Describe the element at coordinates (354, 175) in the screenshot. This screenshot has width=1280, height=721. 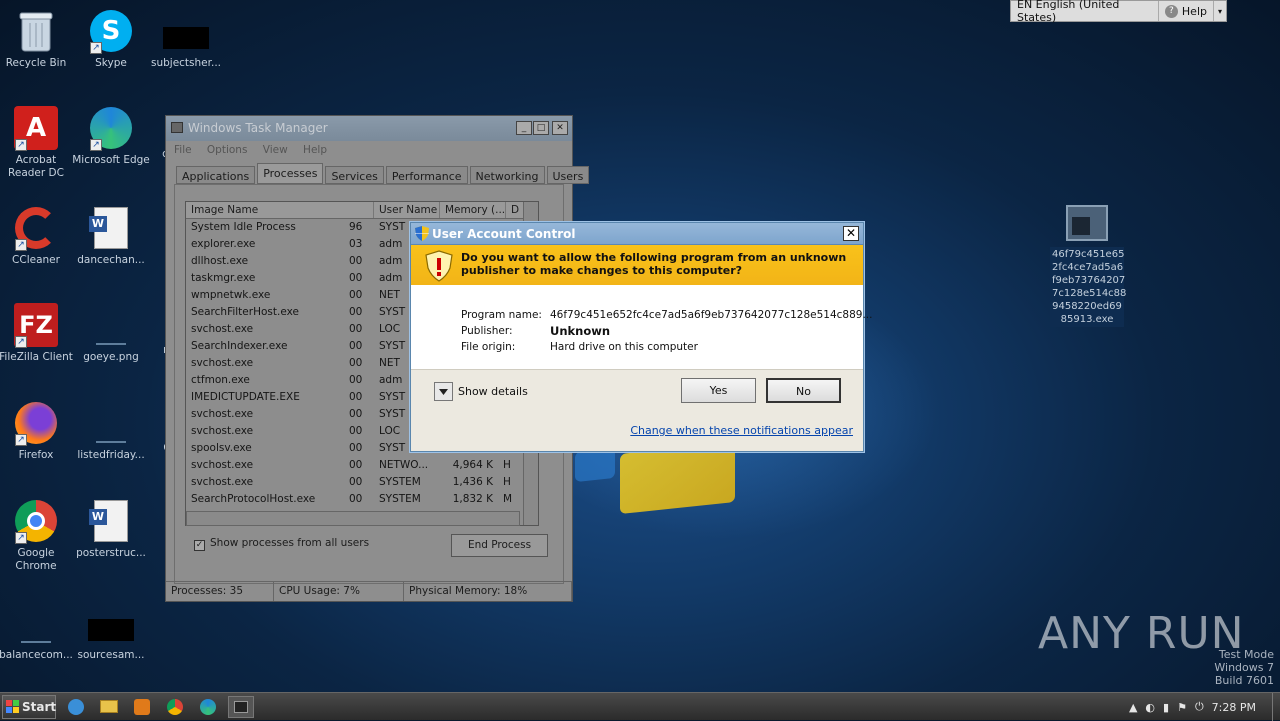
I see `tab-services: Services` at that location.